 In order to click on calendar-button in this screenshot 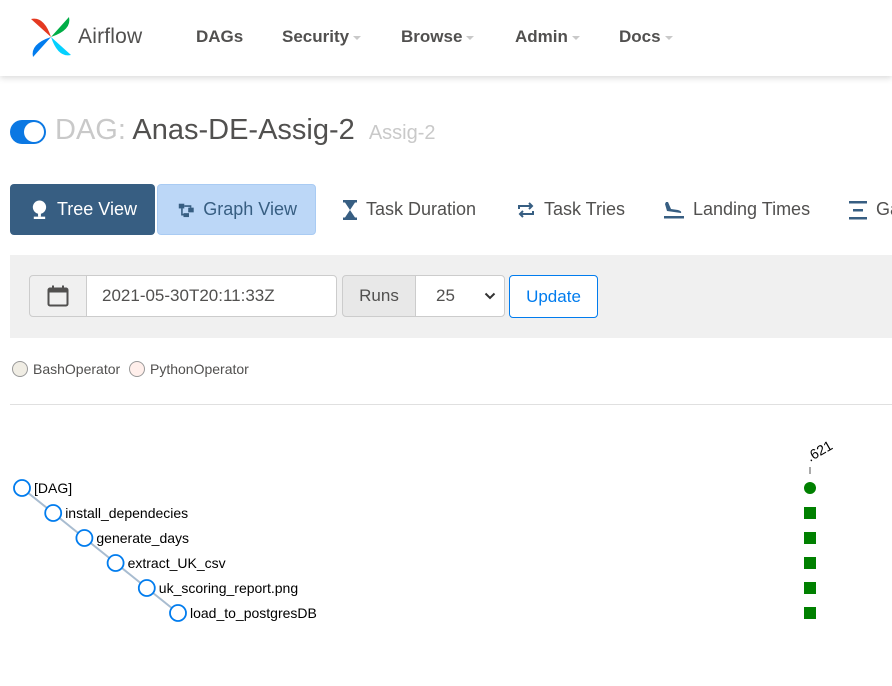, I will do `click(58, 296)`.